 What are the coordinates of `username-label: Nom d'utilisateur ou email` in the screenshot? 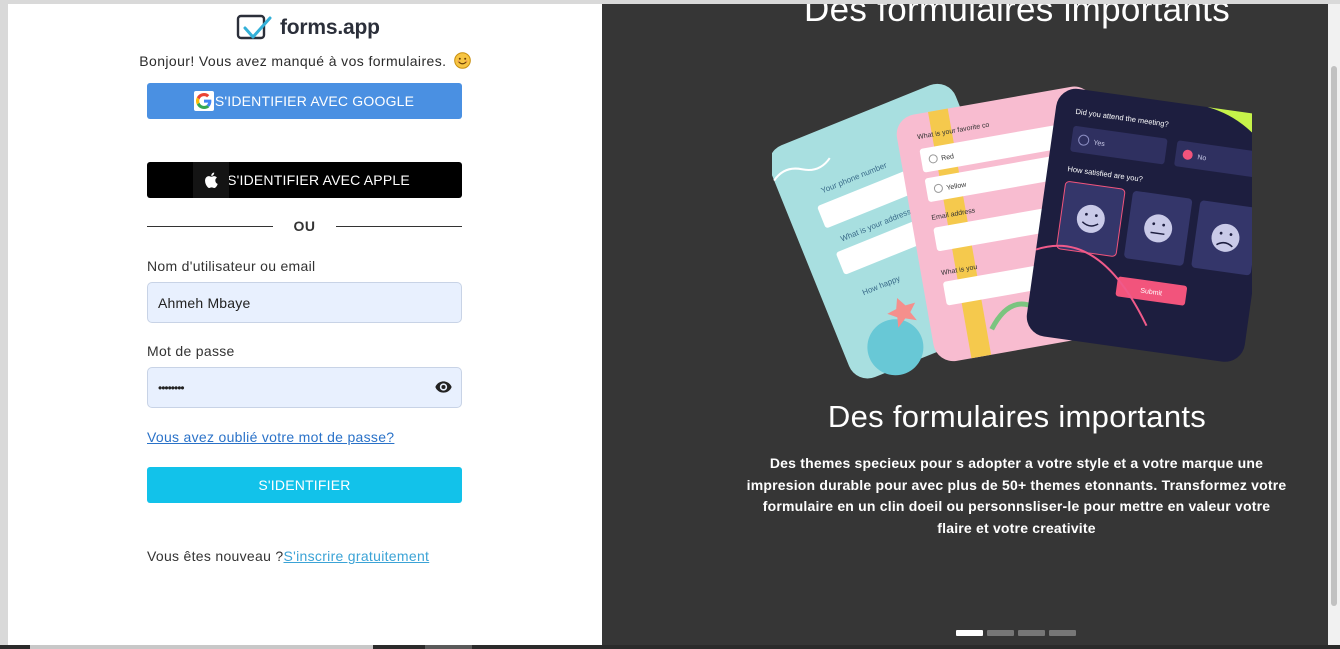 It's located at (231, 266).